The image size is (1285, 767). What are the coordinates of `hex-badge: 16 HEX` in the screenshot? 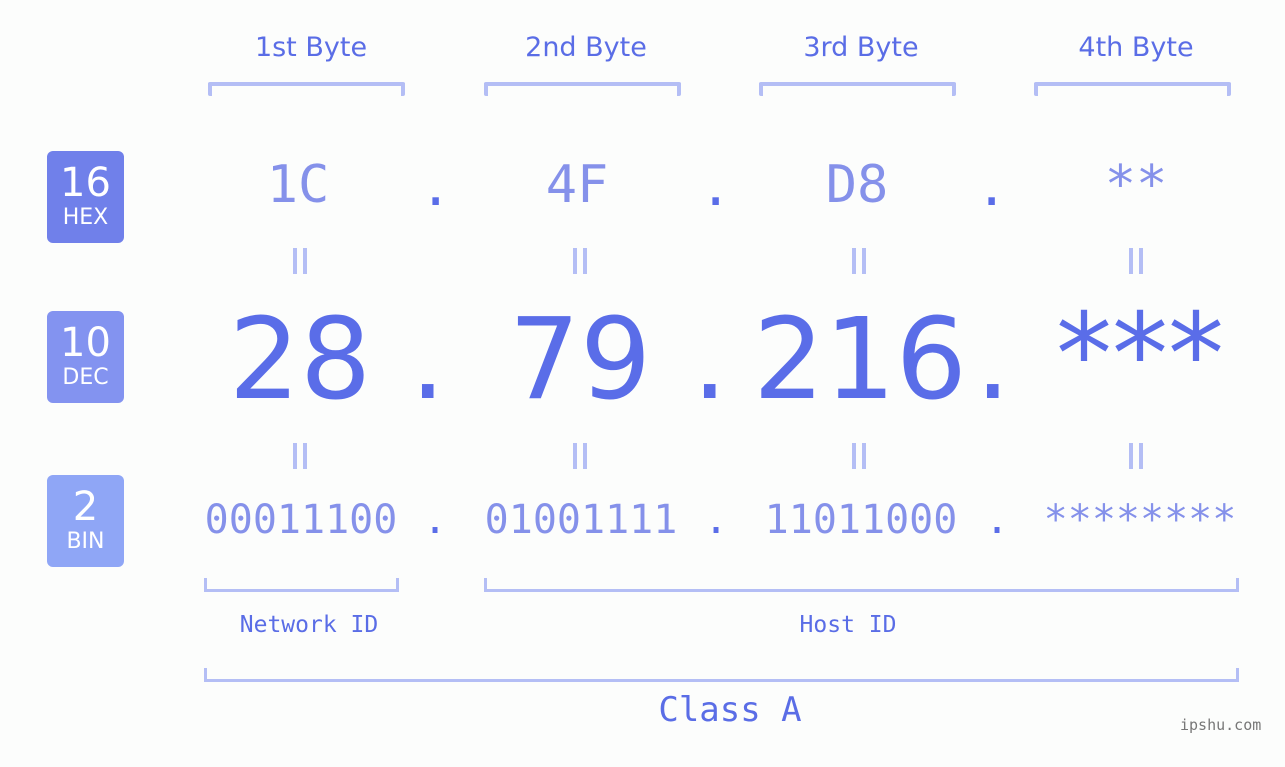 It's located at (85, 197).